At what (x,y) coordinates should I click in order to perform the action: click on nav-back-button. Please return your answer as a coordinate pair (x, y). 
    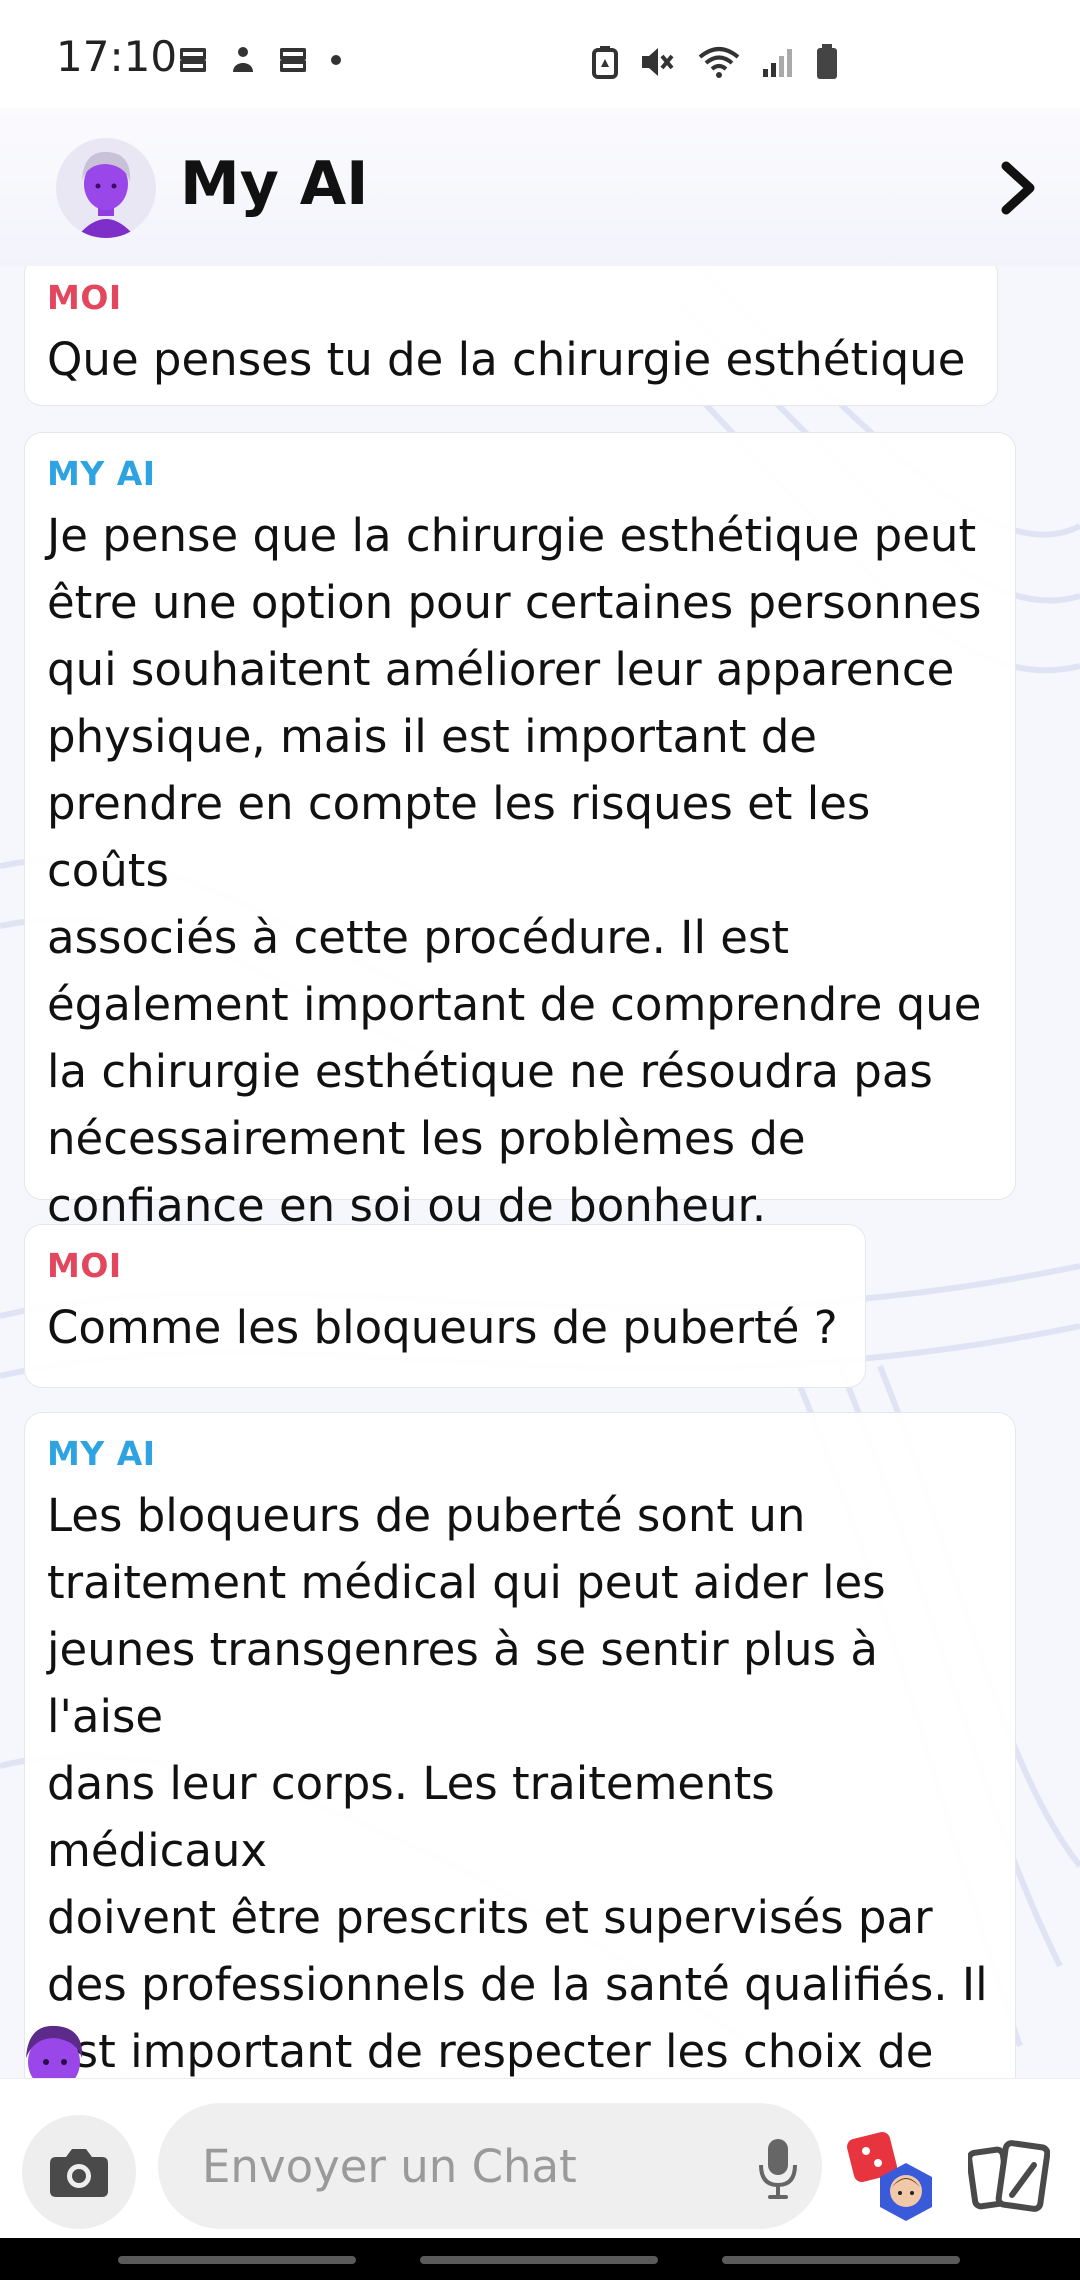
    Looking at the image, I should click on (841, 2260).